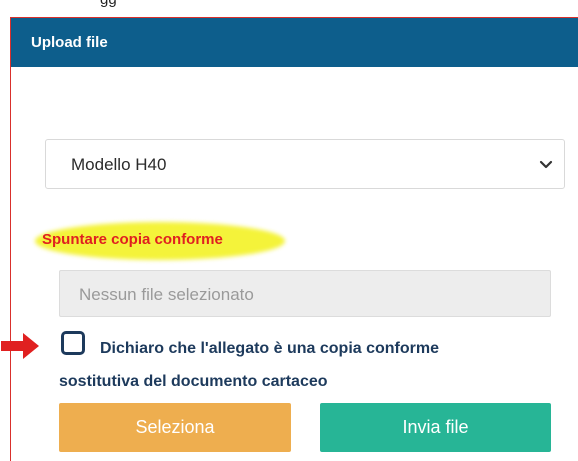 This screenshot has width=578, height=461. Describe the element at coordinates (435, 427) in the screenshot. I see `send-file-button: Invia file` at that location.